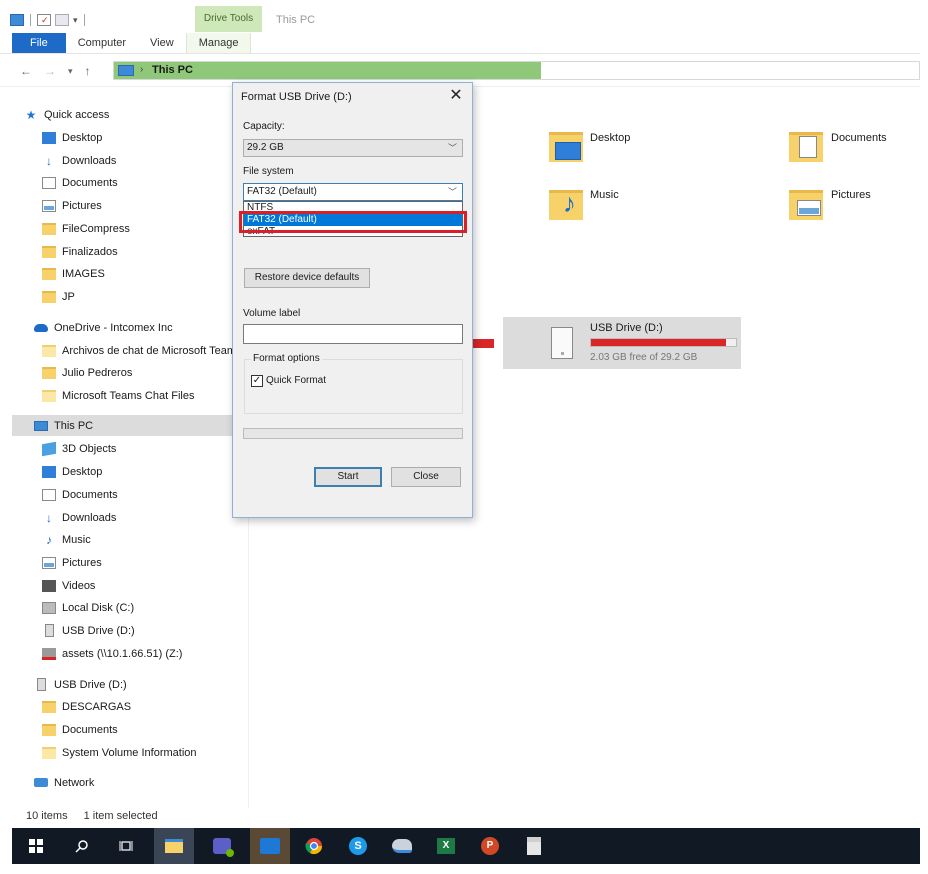 This screenshot has height=874, width=928. Describe the element at coordinates (490, 846) in the screenshot. I see `powerpoint-taskbar-button: P` at that location.